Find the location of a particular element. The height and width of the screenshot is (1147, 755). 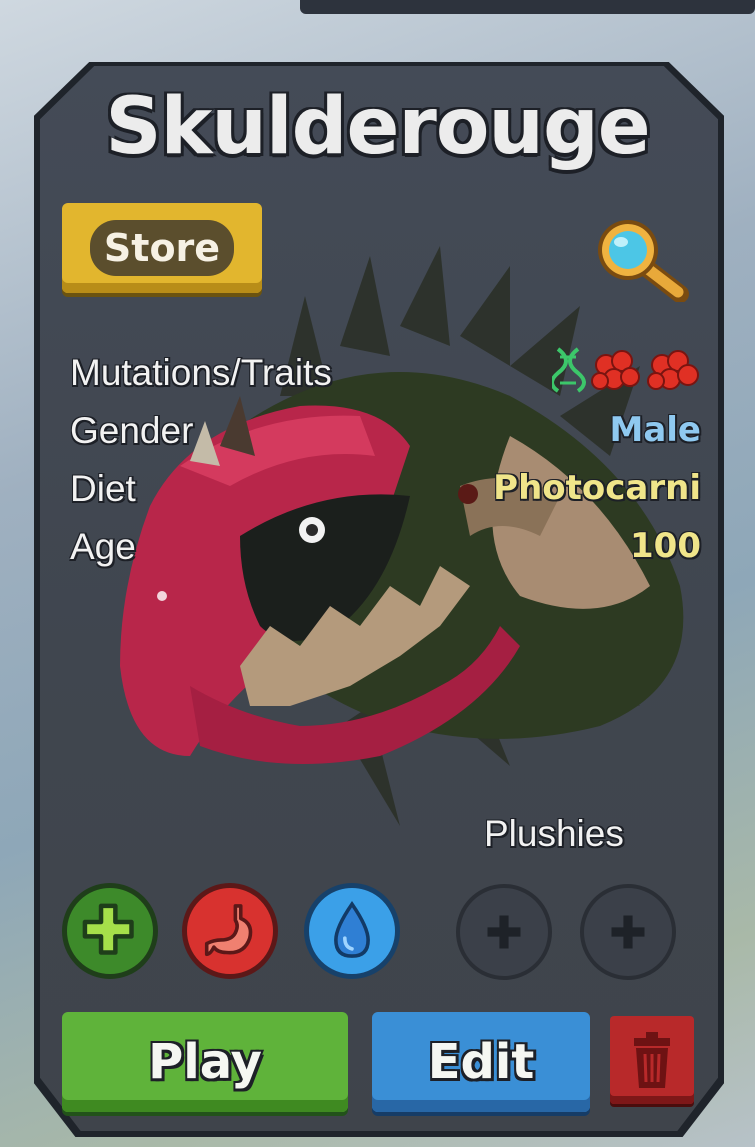

age-value: 100 is located at coordinates (665, 546).